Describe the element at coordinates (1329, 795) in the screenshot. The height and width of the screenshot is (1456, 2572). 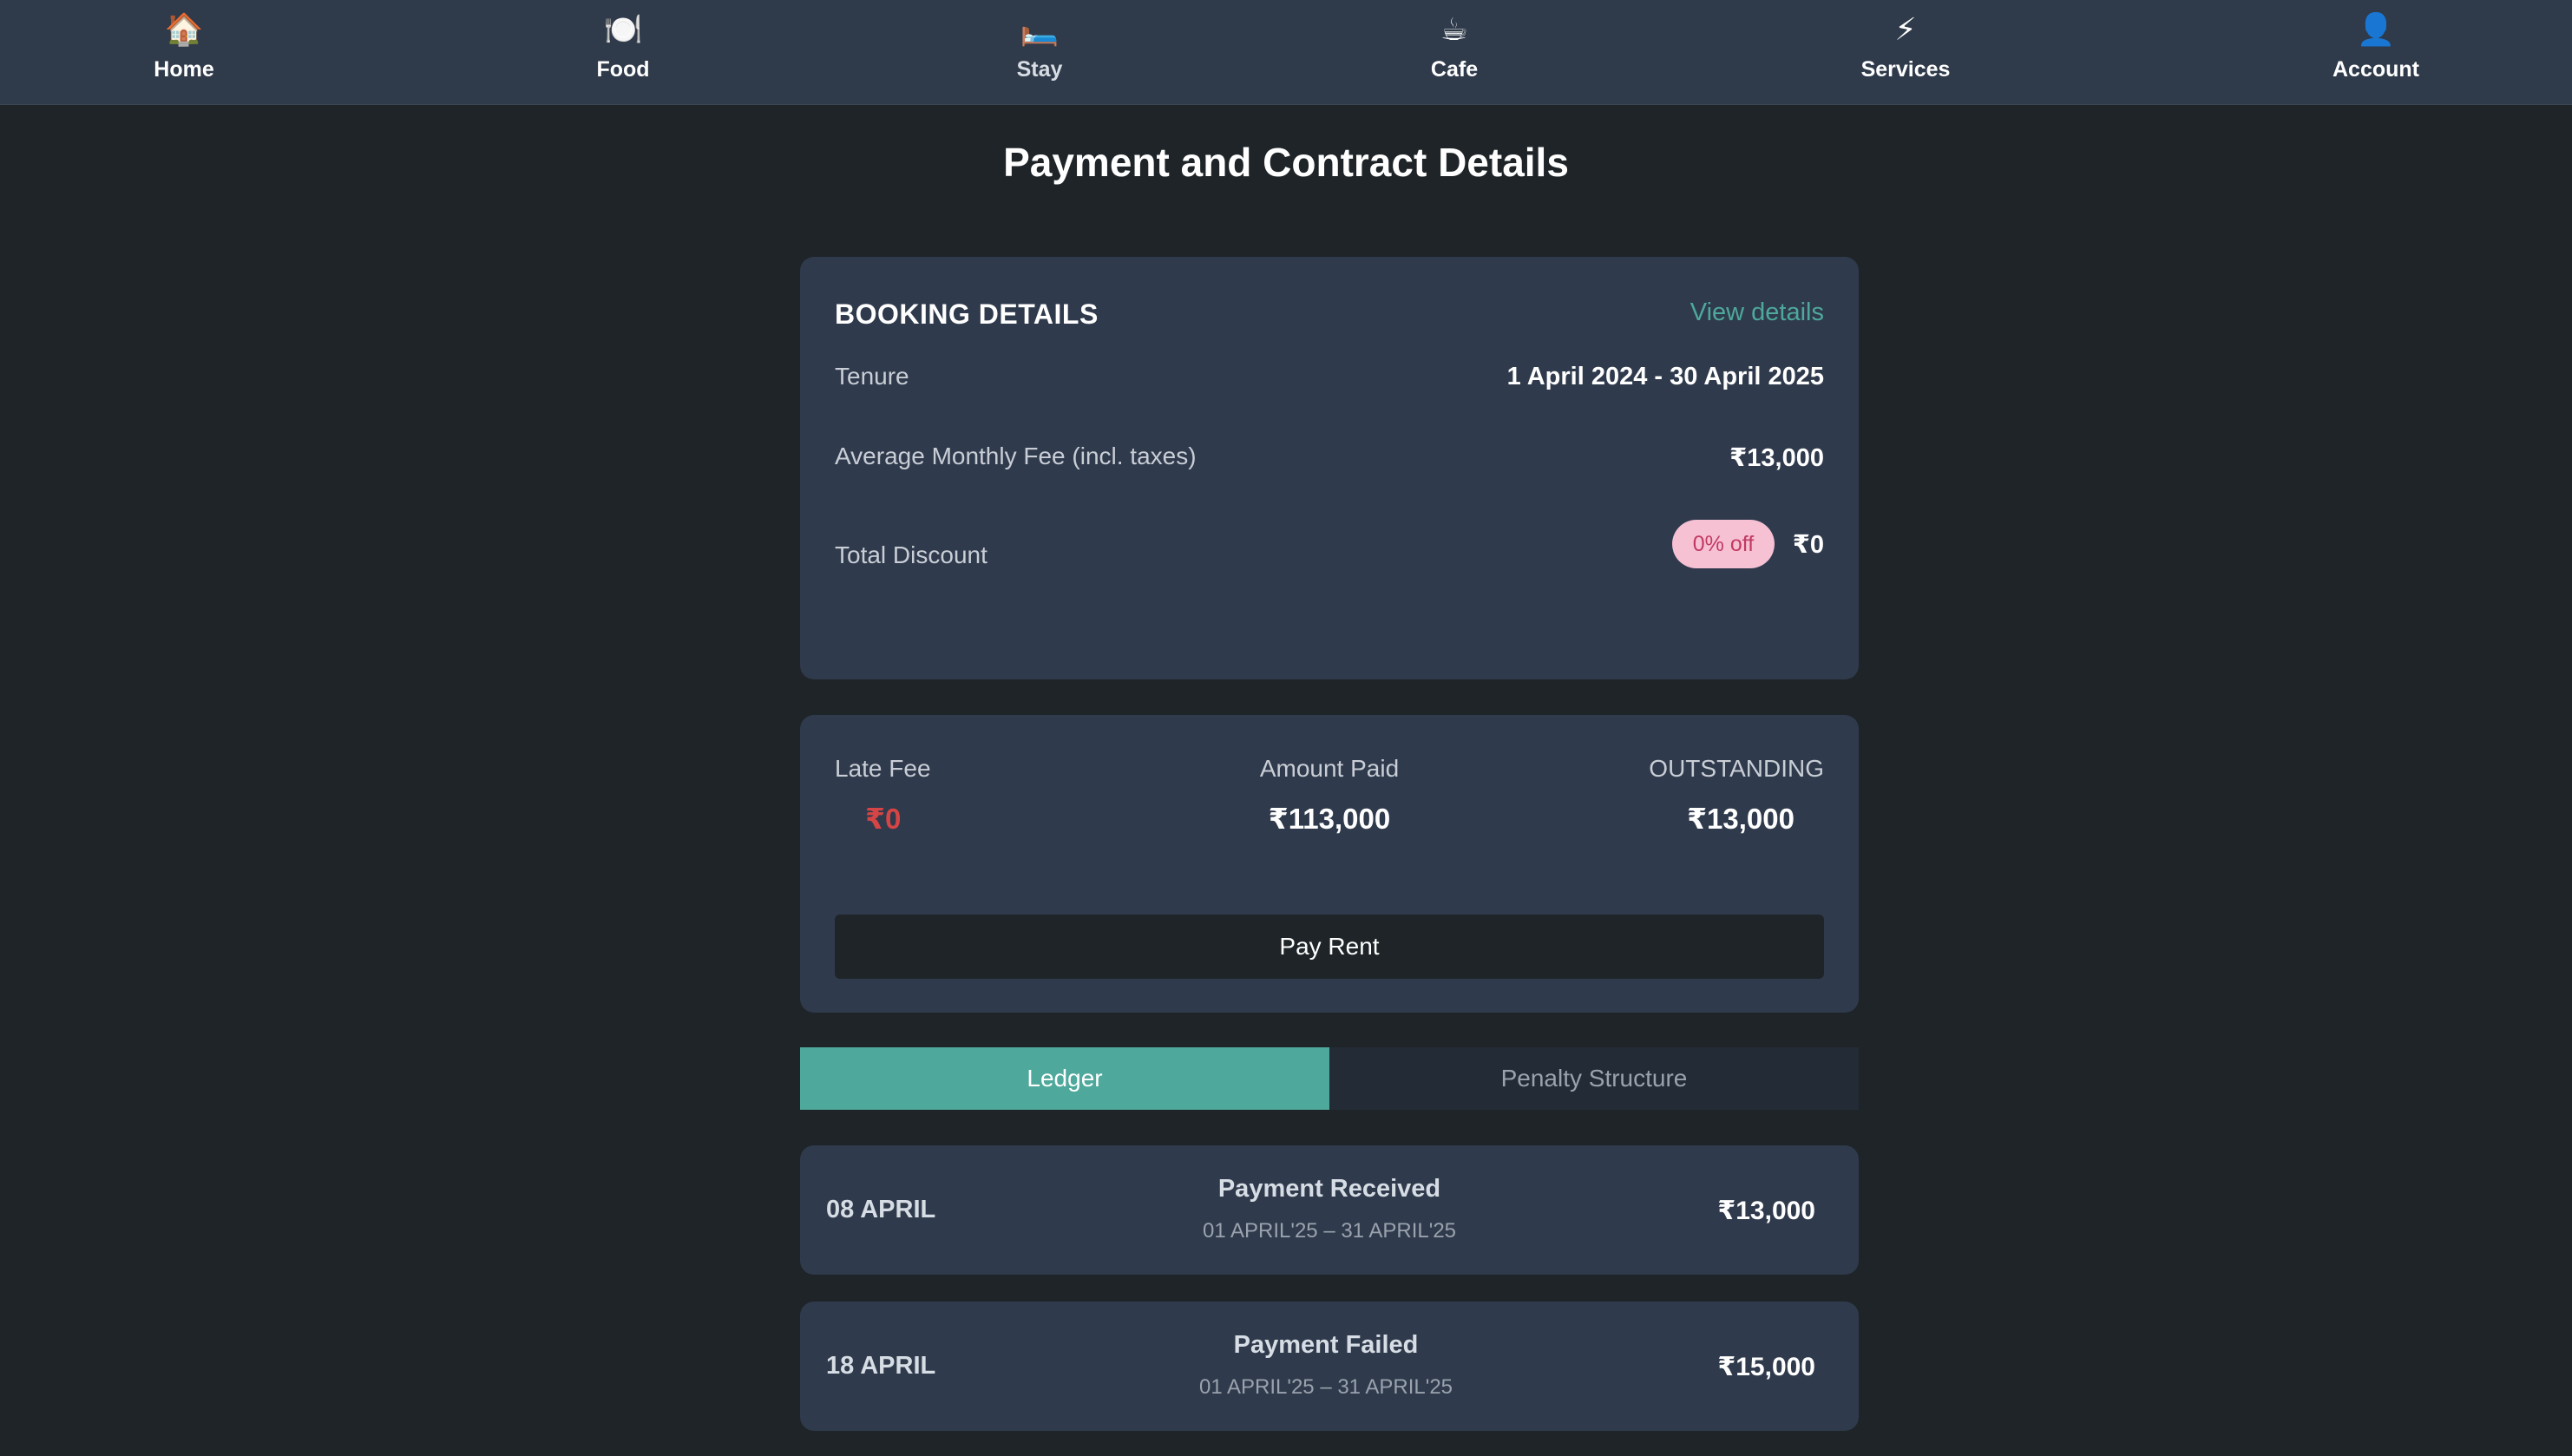
I see `amount-paid-block: Amount Paid ₹113,000` at that location.